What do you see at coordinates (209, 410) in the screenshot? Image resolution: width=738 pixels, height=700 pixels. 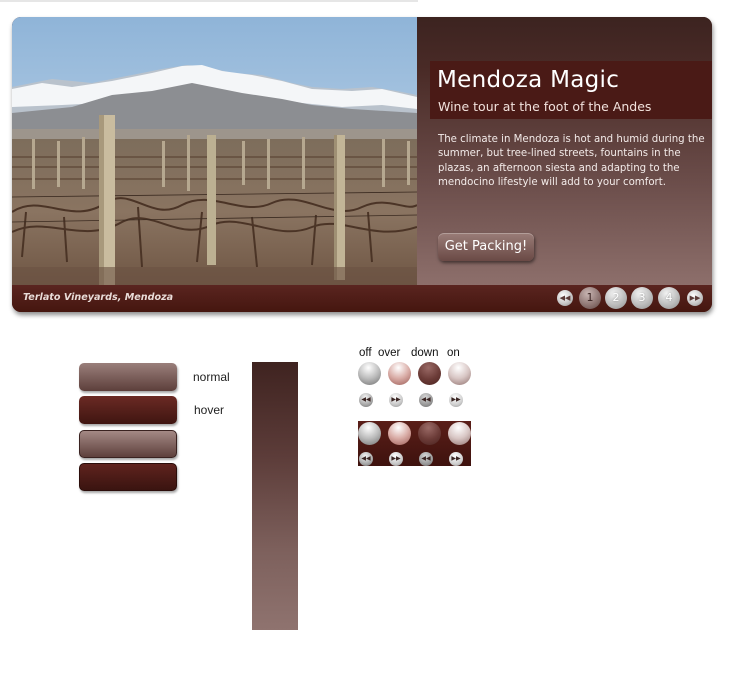 I see `state-label-hover: hover` at bounding box center [209, 410].